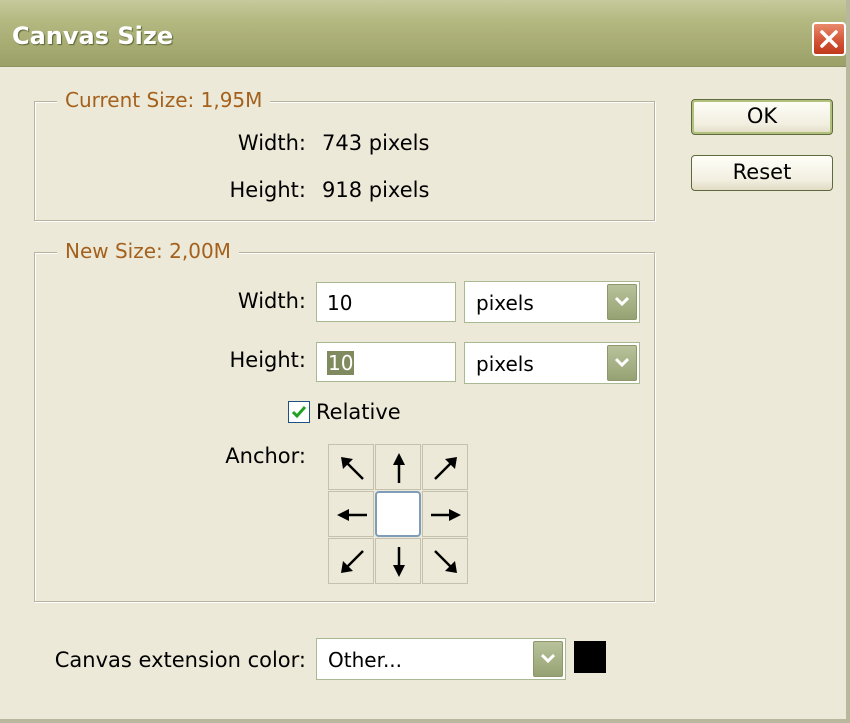 Image resolution: width=850 pixels, height=723 pixels. What do you see at coordinates (271, 143) in the screenshot?
I see `current-width-label: Width:` at bounding box center [271, 143].